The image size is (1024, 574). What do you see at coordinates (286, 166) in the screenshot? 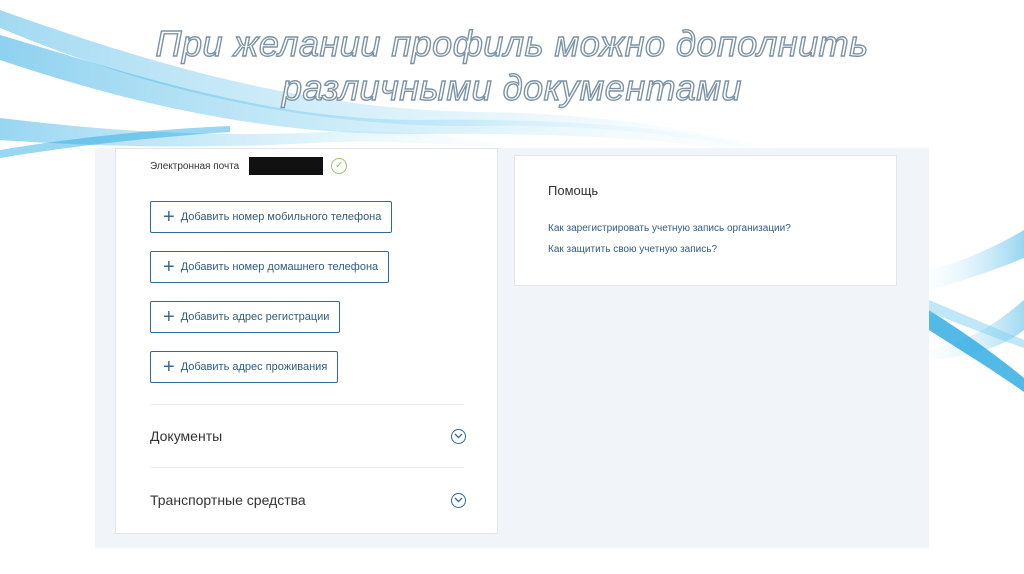
I see `email-redacted-value` at bounding box center [286, 166].